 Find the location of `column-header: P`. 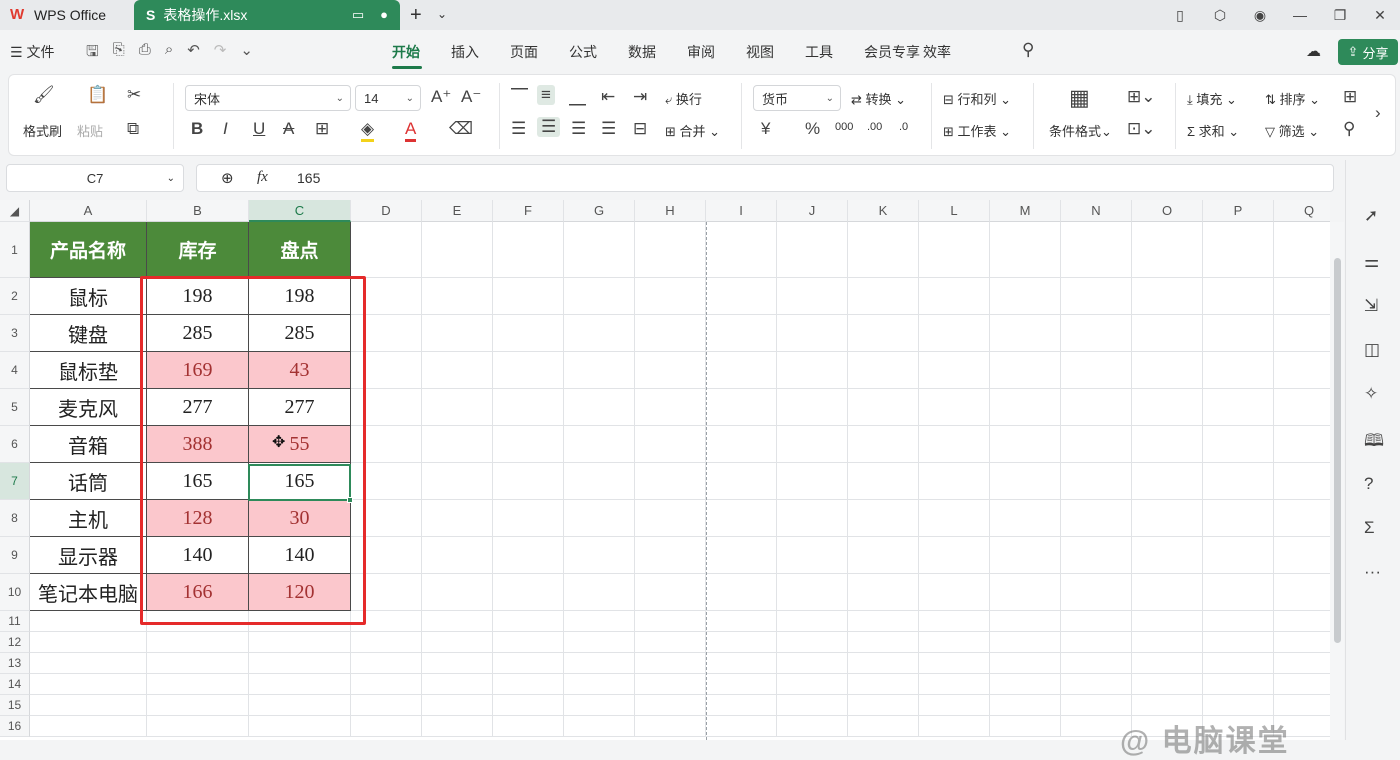

column-header: P is located at coordinates (1238, 211).